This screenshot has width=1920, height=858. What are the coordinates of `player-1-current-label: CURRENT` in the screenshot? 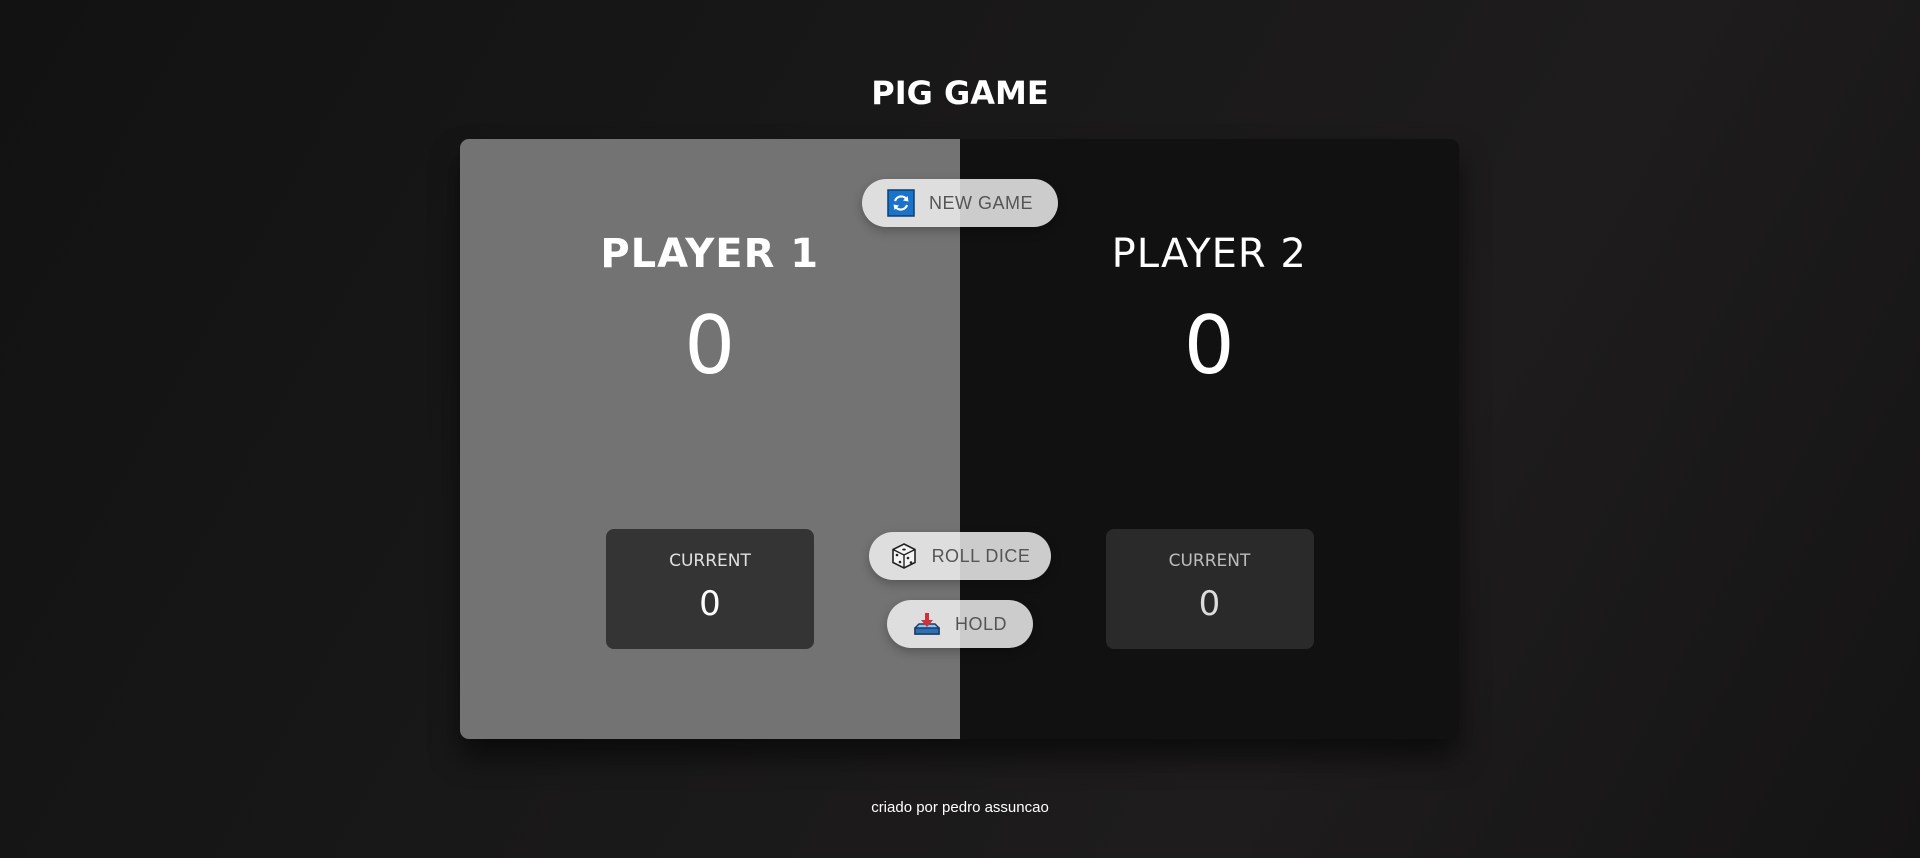 It's located at (710, 561).